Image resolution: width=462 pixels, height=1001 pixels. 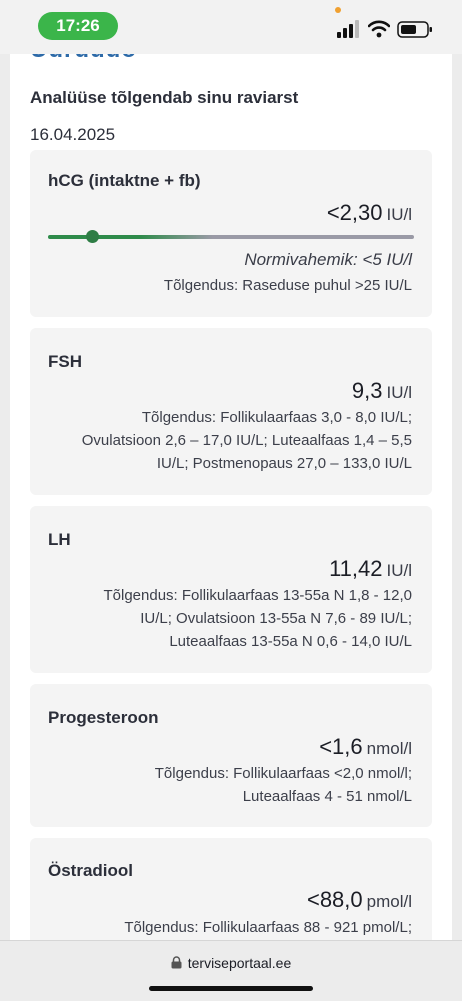 I want to click on address-bar: terviseportaal.ee, so click(x=231, y=963).